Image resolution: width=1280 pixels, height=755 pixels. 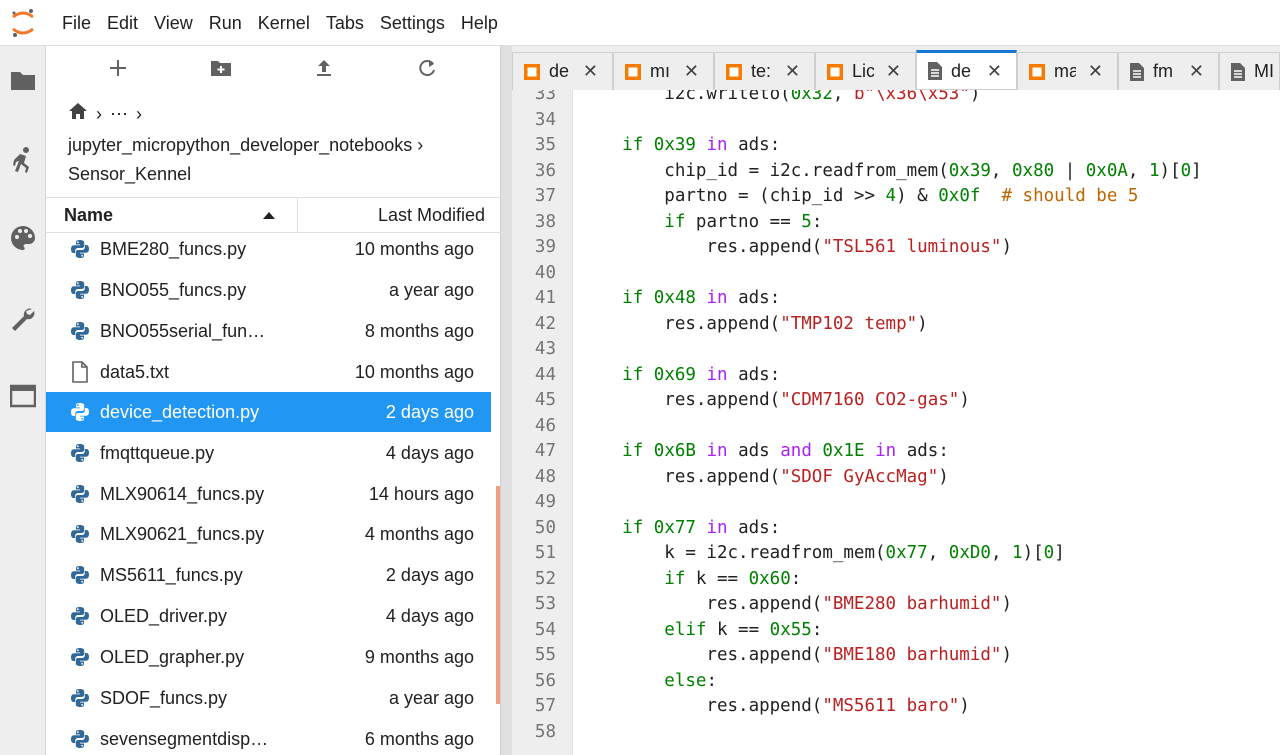 I want to click on running-icon, so click(x=23, y=160).